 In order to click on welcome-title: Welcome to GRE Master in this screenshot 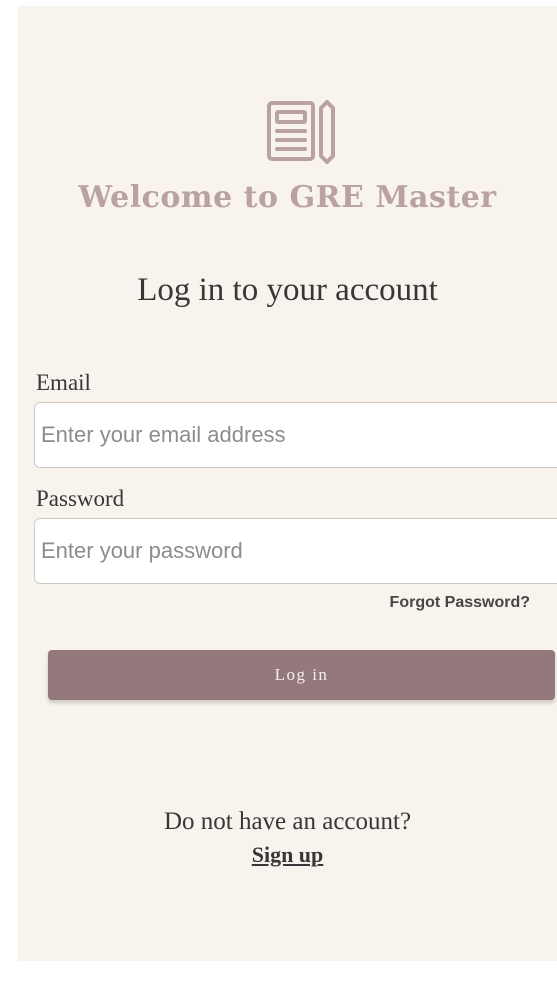, I will do `click(287, 197)`.